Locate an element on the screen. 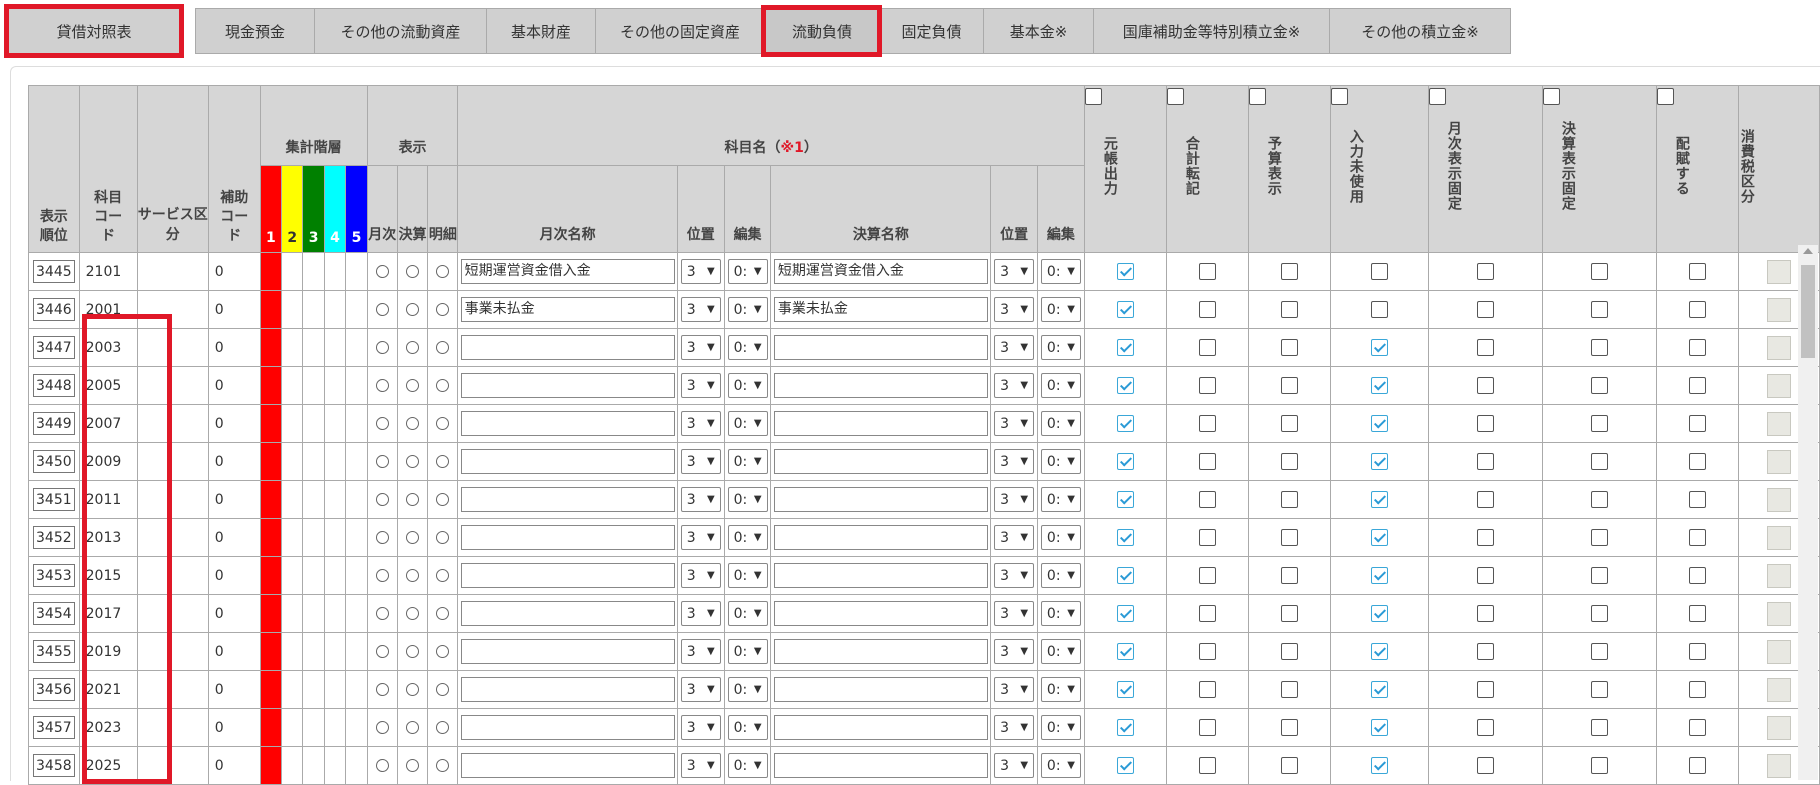  order-input: 3456 is located at coordinates (54, 689).